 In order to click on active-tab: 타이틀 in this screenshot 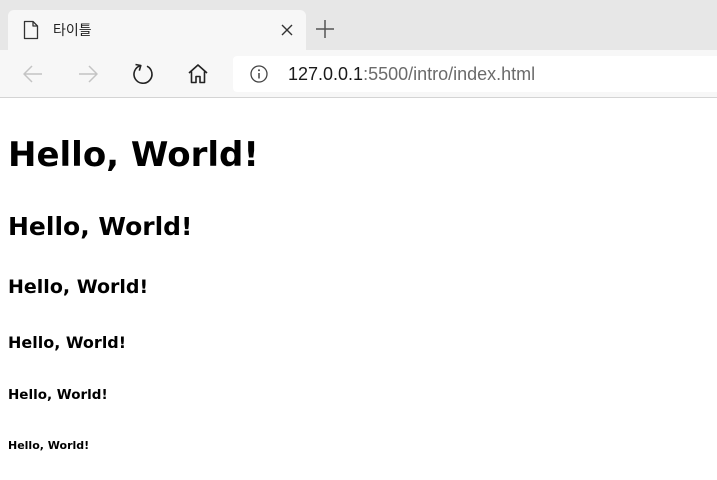, I will do `click(157, 30)`.